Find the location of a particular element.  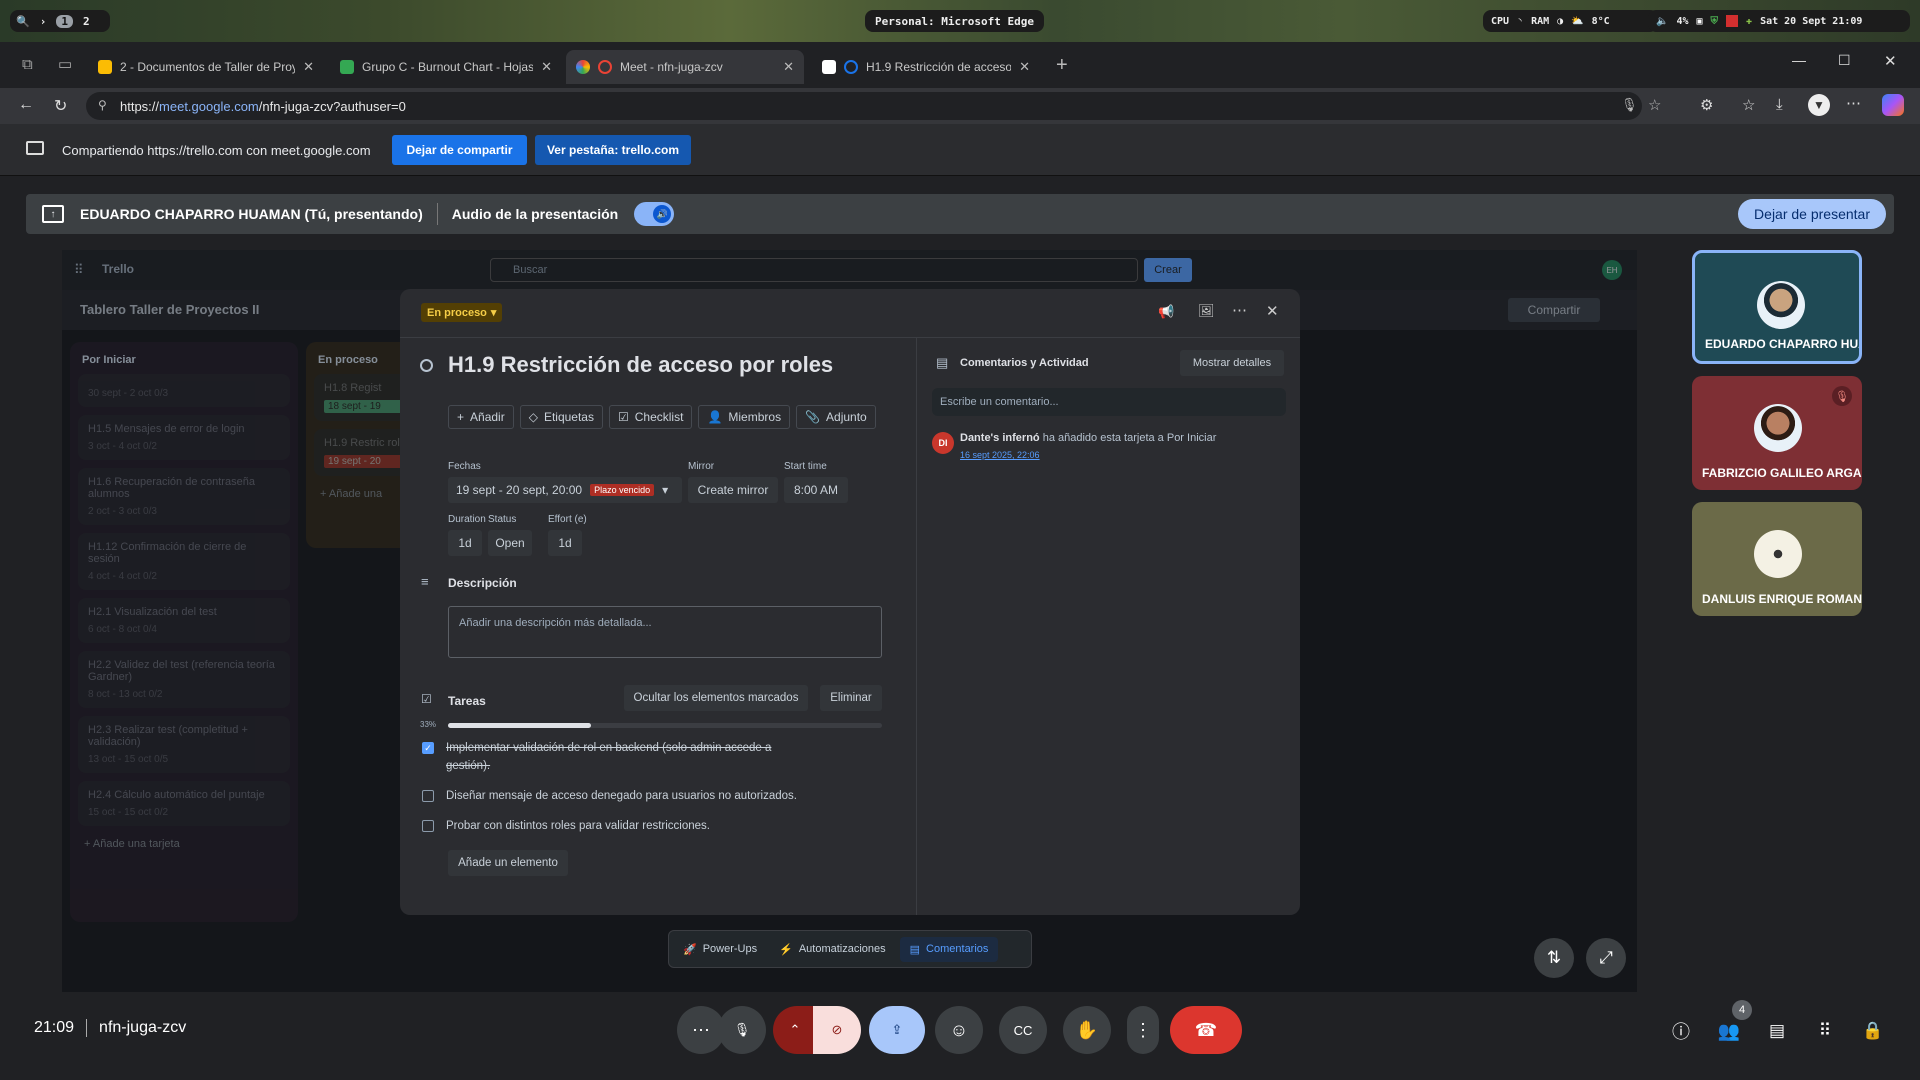

meeting-details-icon: ⓘ is located at coordinates (1681, 1031).